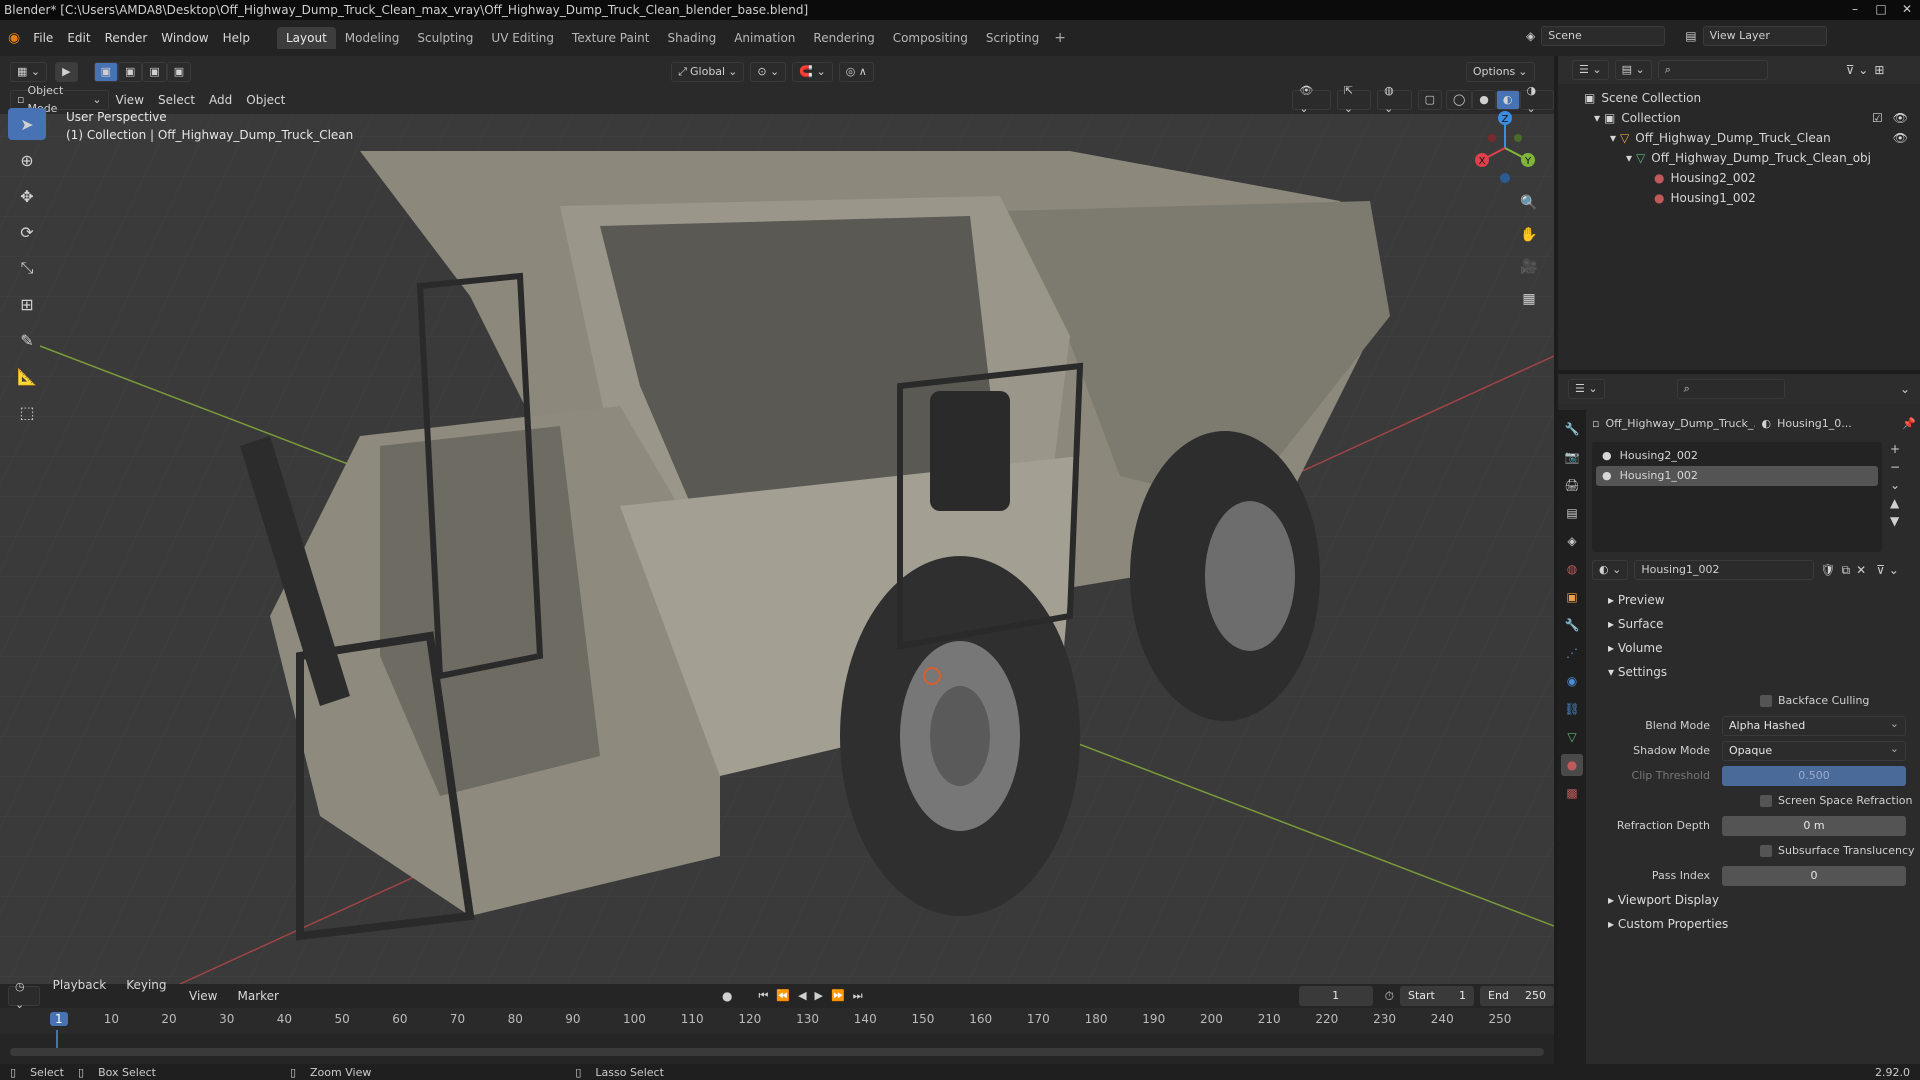 This screenshot has width=1920, height=1080. What do you see at coordinates (1881, 9) in the screenshot?
I see `maximize-icon: □` at bounding box center [1881, 9].